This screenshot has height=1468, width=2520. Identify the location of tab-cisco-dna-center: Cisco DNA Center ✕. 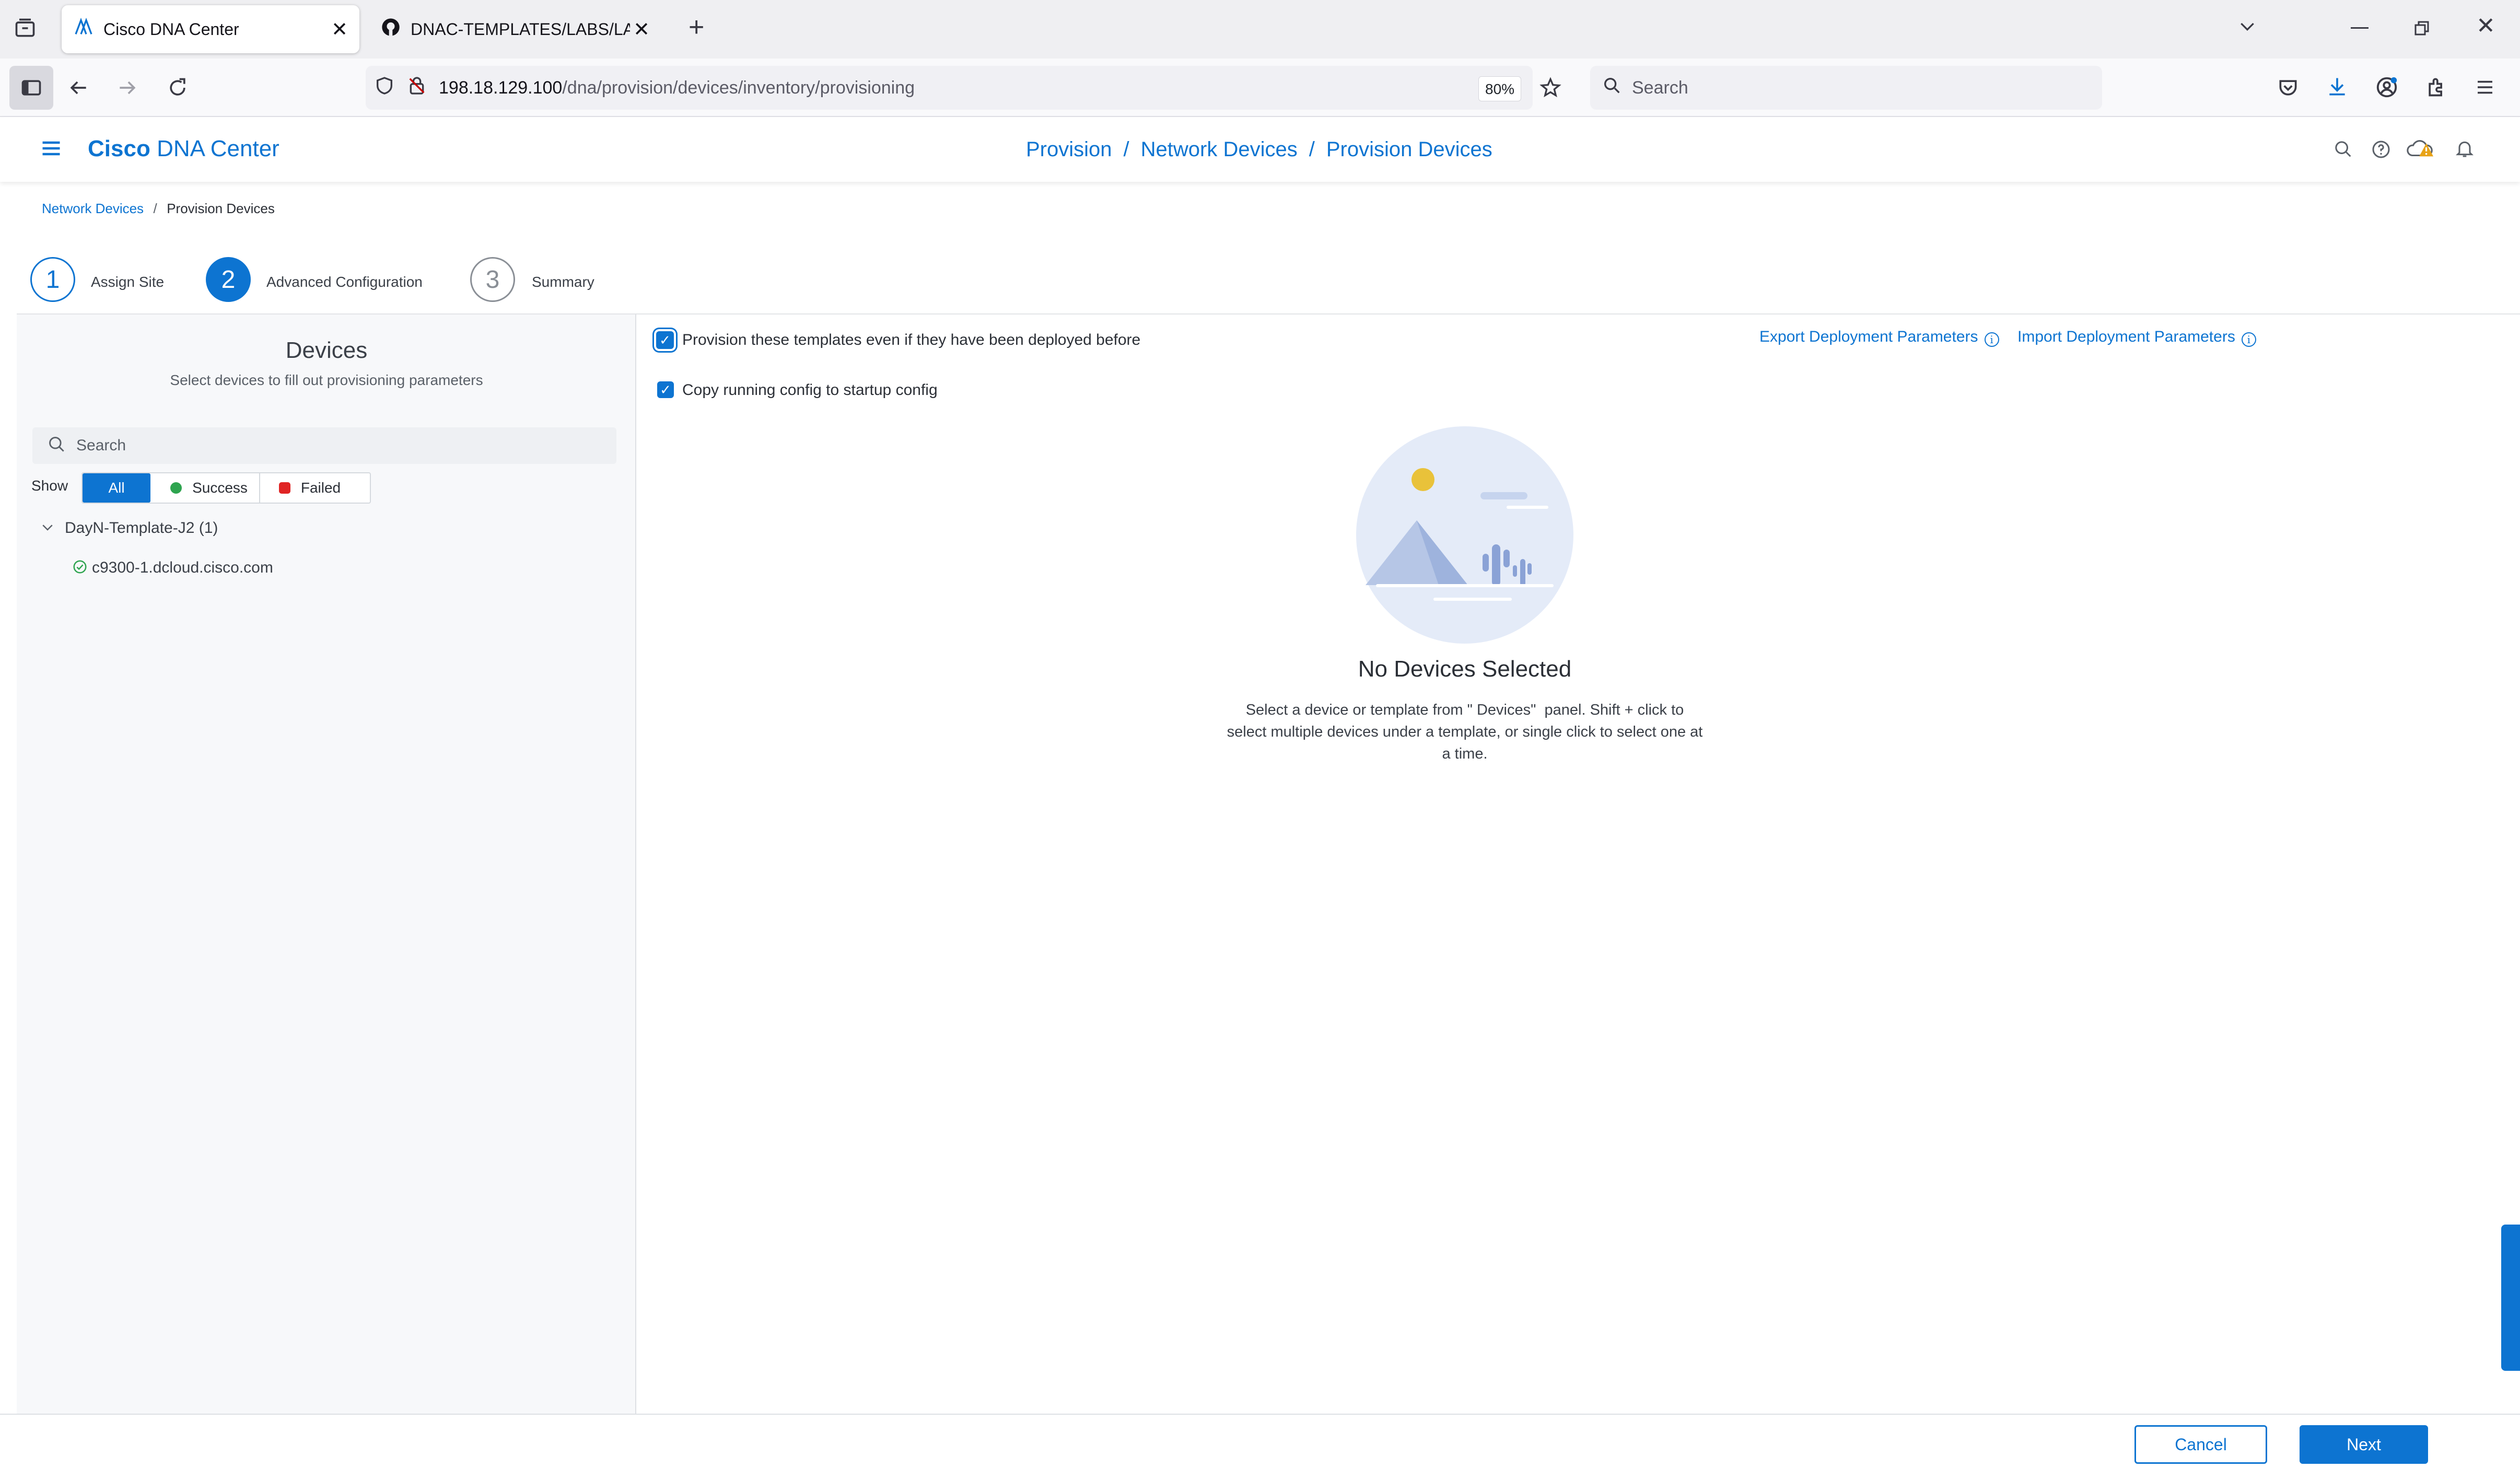
(210, 29).